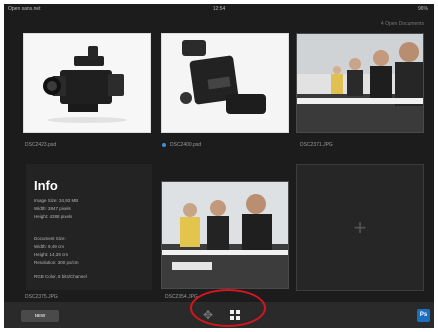 This screenshot has height=332, width=438. What do you see at coordinates (40, 145) in the screenshot?
I see `document-name-1: DSC2423.psd` at bounding box center [40, 145].